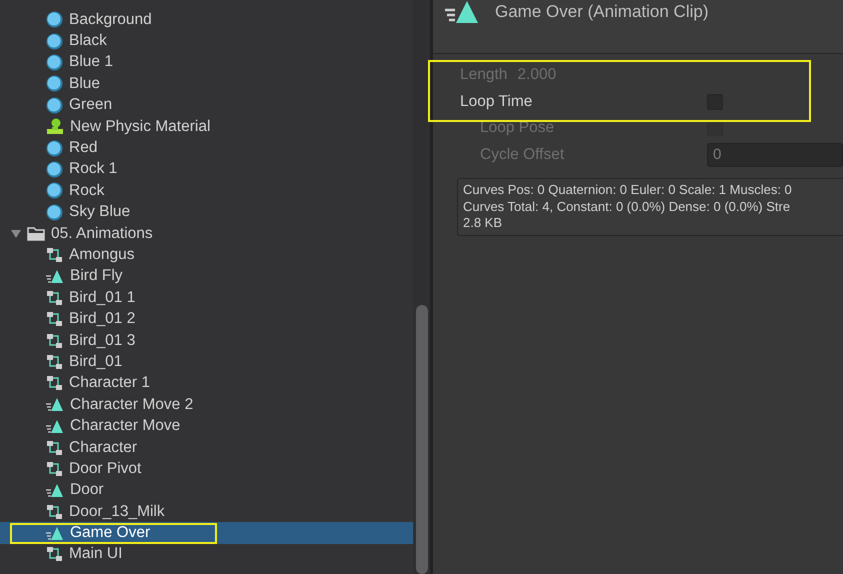 The width and height of the screenshot is (843, 574). Describe the element at coordinates (206, 555) in the screenshot. I see `tree-item: Main UI` at that location.